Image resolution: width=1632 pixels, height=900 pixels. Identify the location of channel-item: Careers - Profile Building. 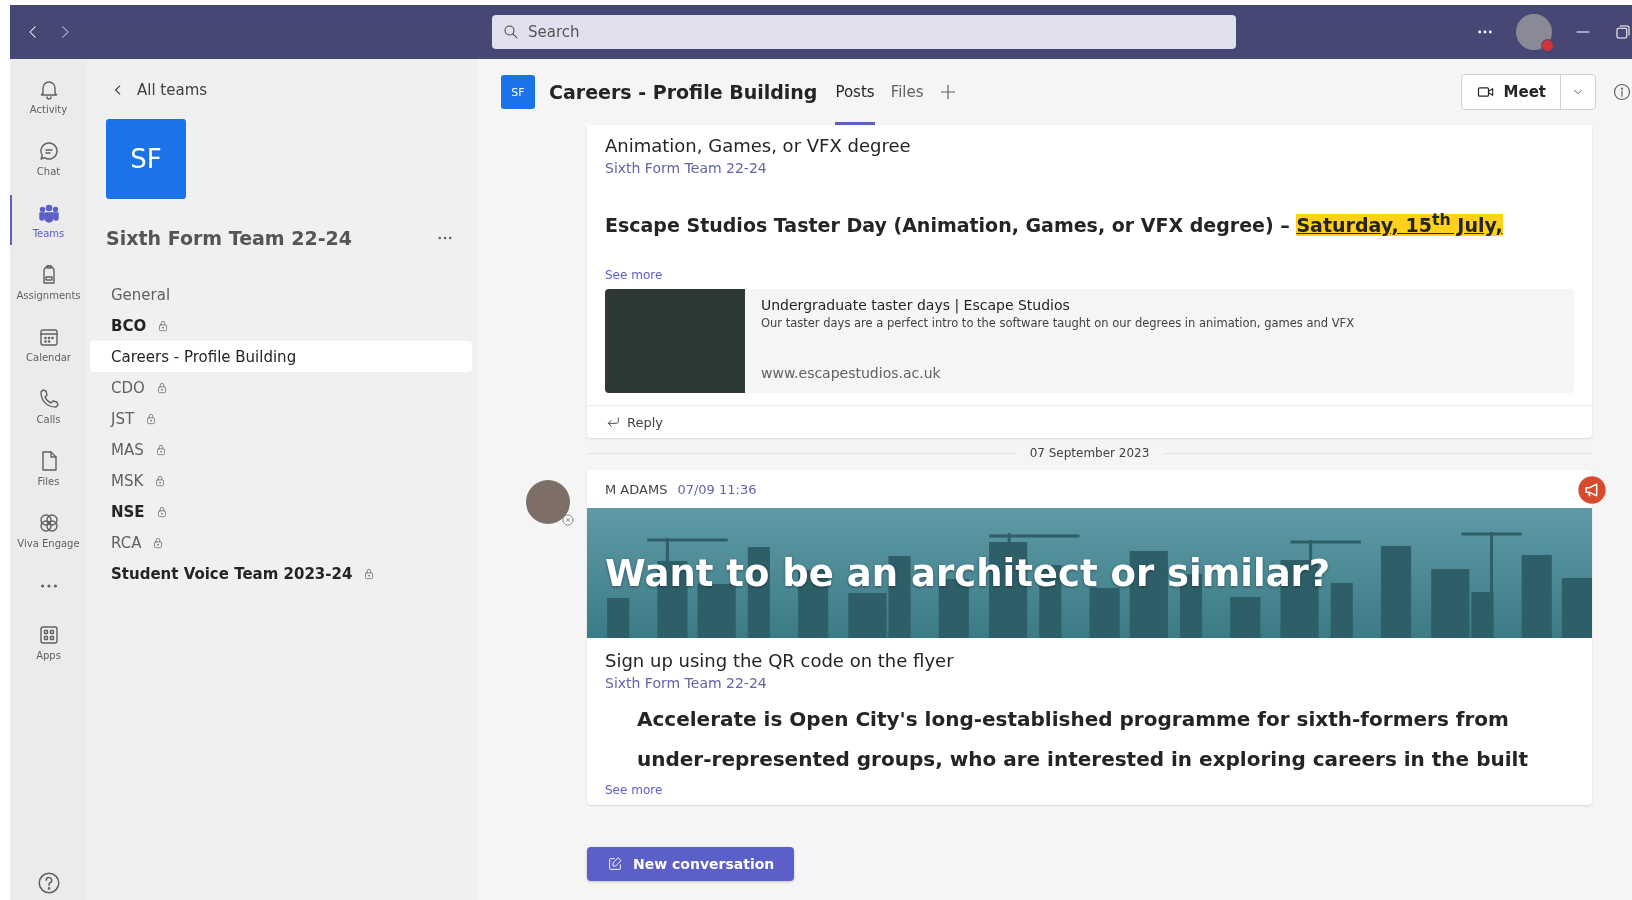
(281, 356).